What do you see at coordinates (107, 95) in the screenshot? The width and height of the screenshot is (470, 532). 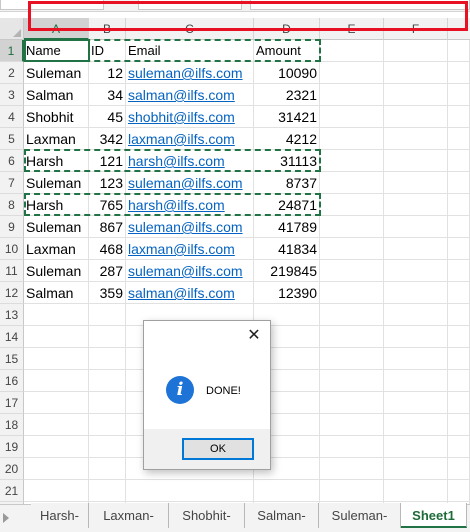 I see `cell-b3: 34` at bounding box center [107, 95].